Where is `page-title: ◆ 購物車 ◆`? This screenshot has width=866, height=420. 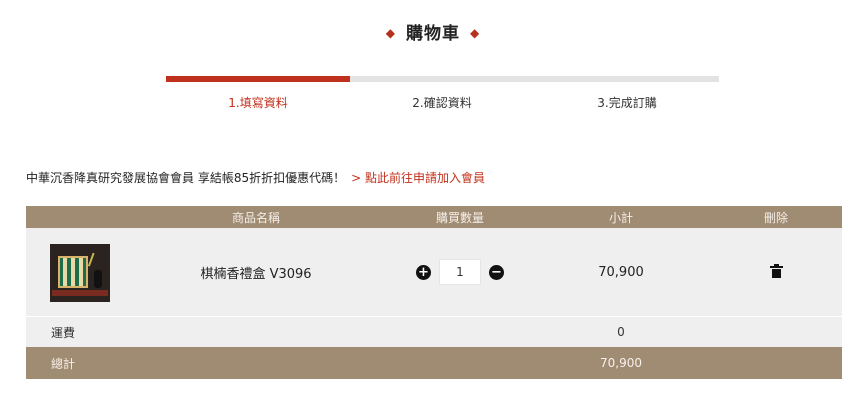 page-title: ◆ 購物車 ◆ is located at coordinates (433, 31).